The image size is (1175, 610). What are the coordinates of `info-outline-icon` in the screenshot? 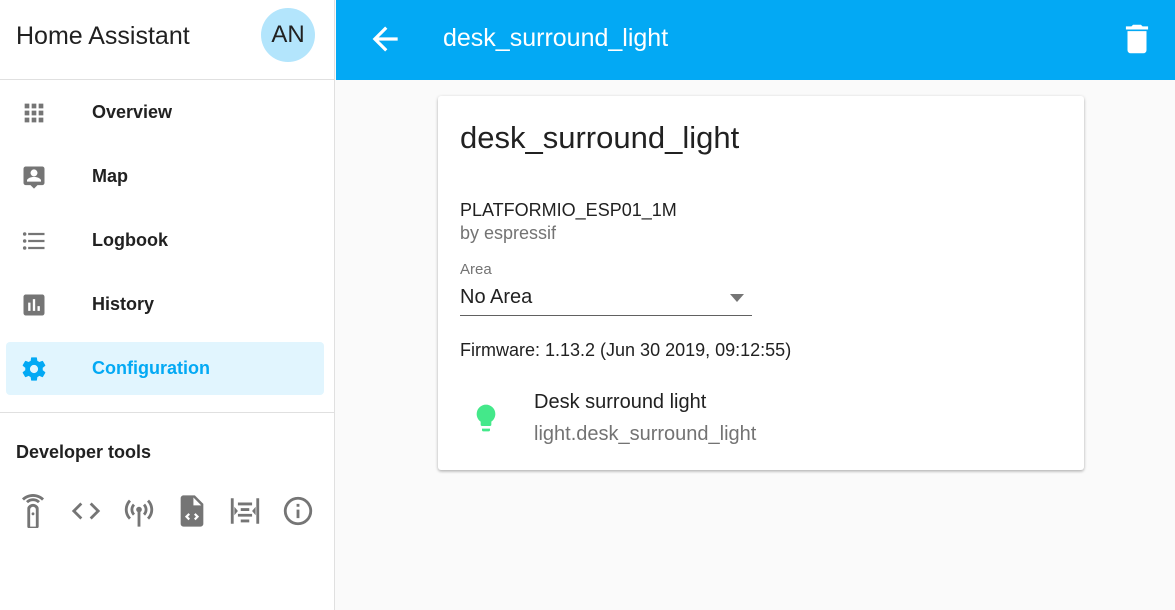 It's located at (298, 511).